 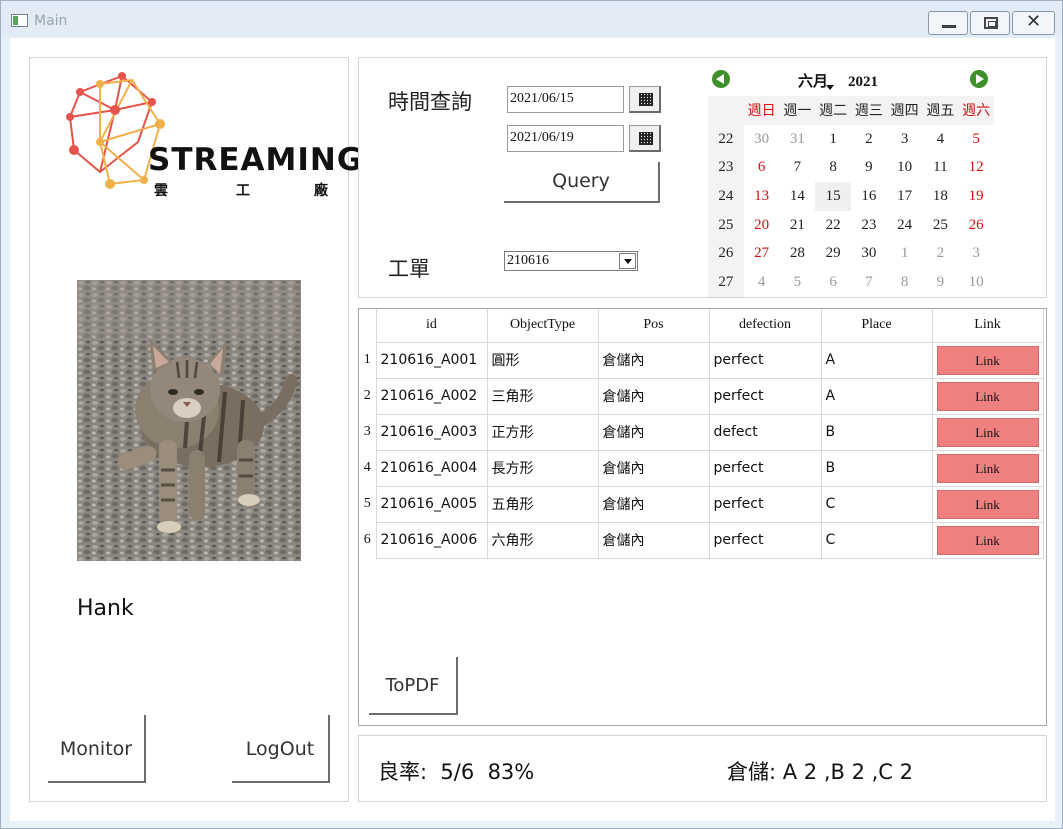 What do you see at coordinates (798, 139) in the screenshot?
I see `calendar-day: 31` at bounding box center [798, 139].